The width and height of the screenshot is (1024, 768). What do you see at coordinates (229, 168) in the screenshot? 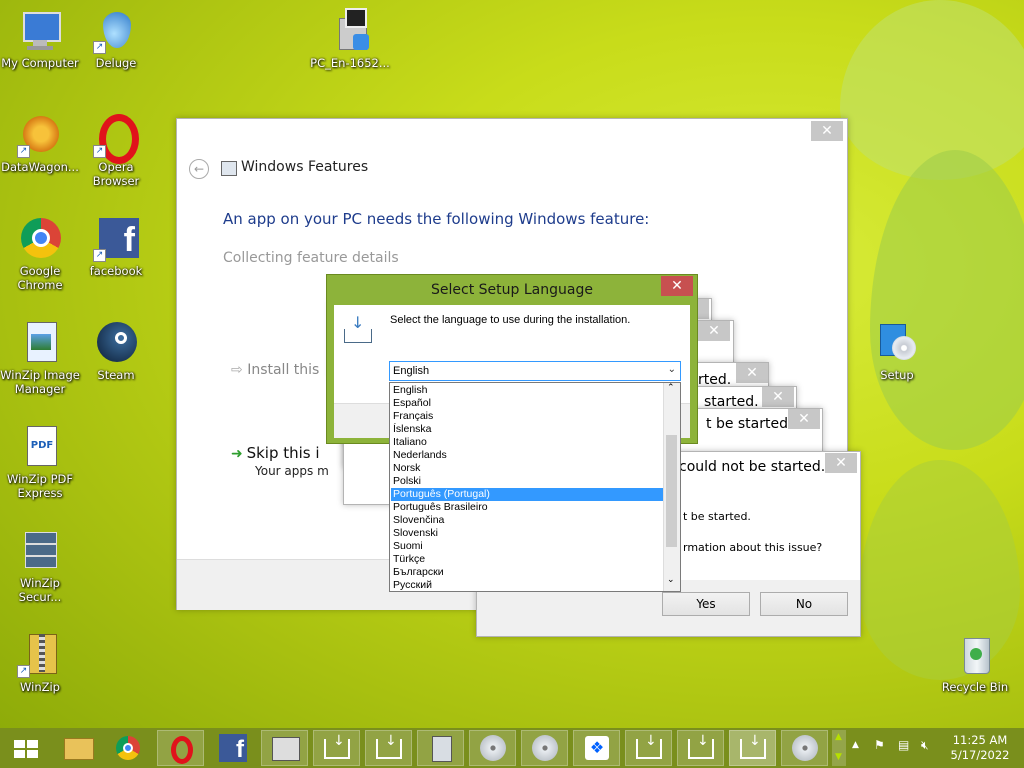
I see `window-features-icon` at bounding box center [229, 168].